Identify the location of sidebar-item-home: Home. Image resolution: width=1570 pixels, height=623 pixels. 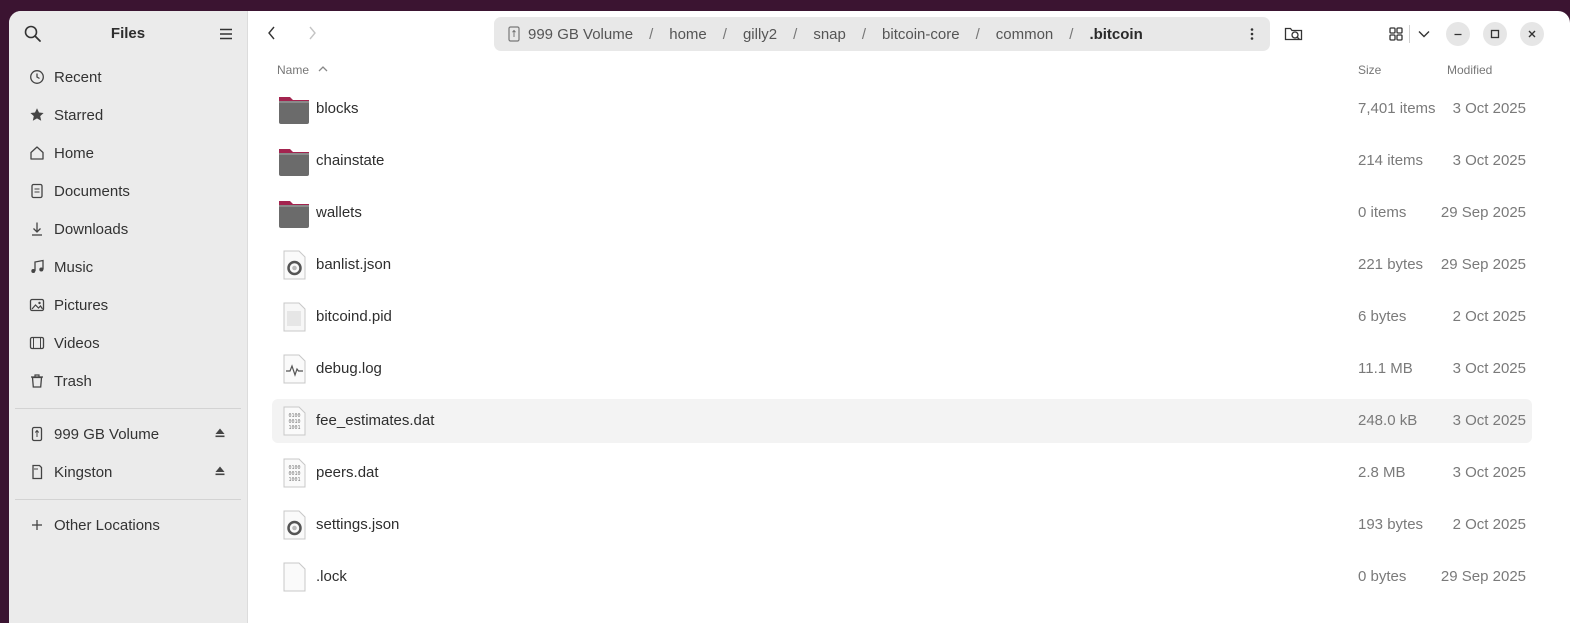
(128, 153).